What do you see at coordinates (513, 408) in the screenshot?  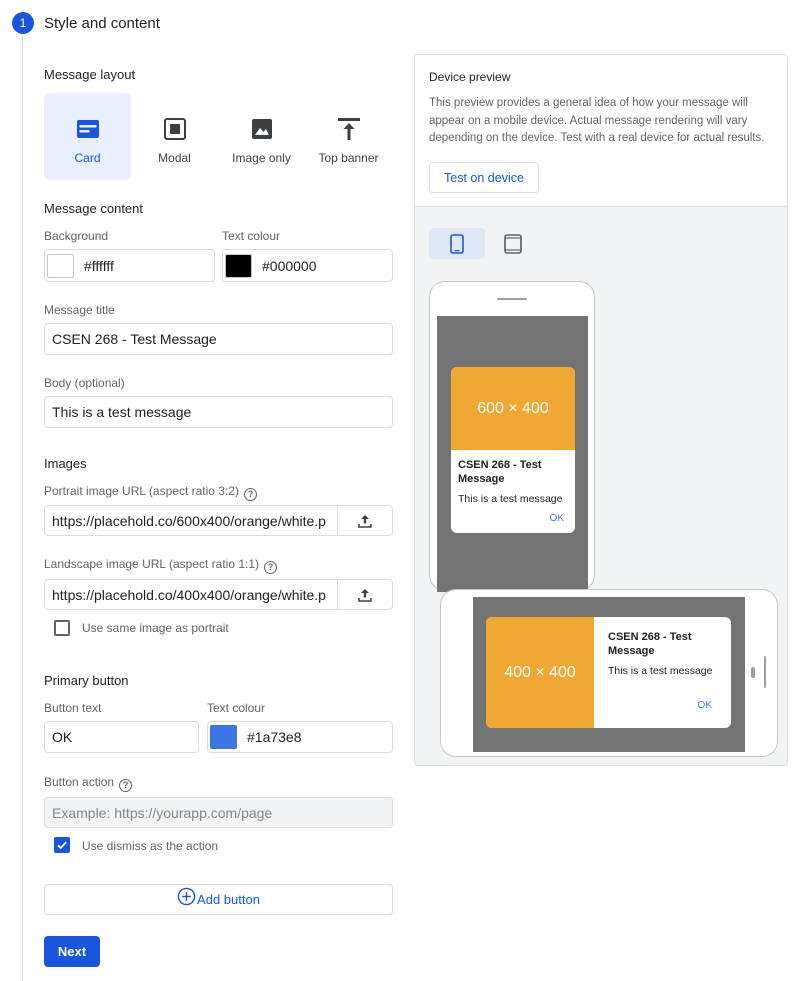 I see `portrait-card-image: 600 × 400` at bounding box center [513, 408].